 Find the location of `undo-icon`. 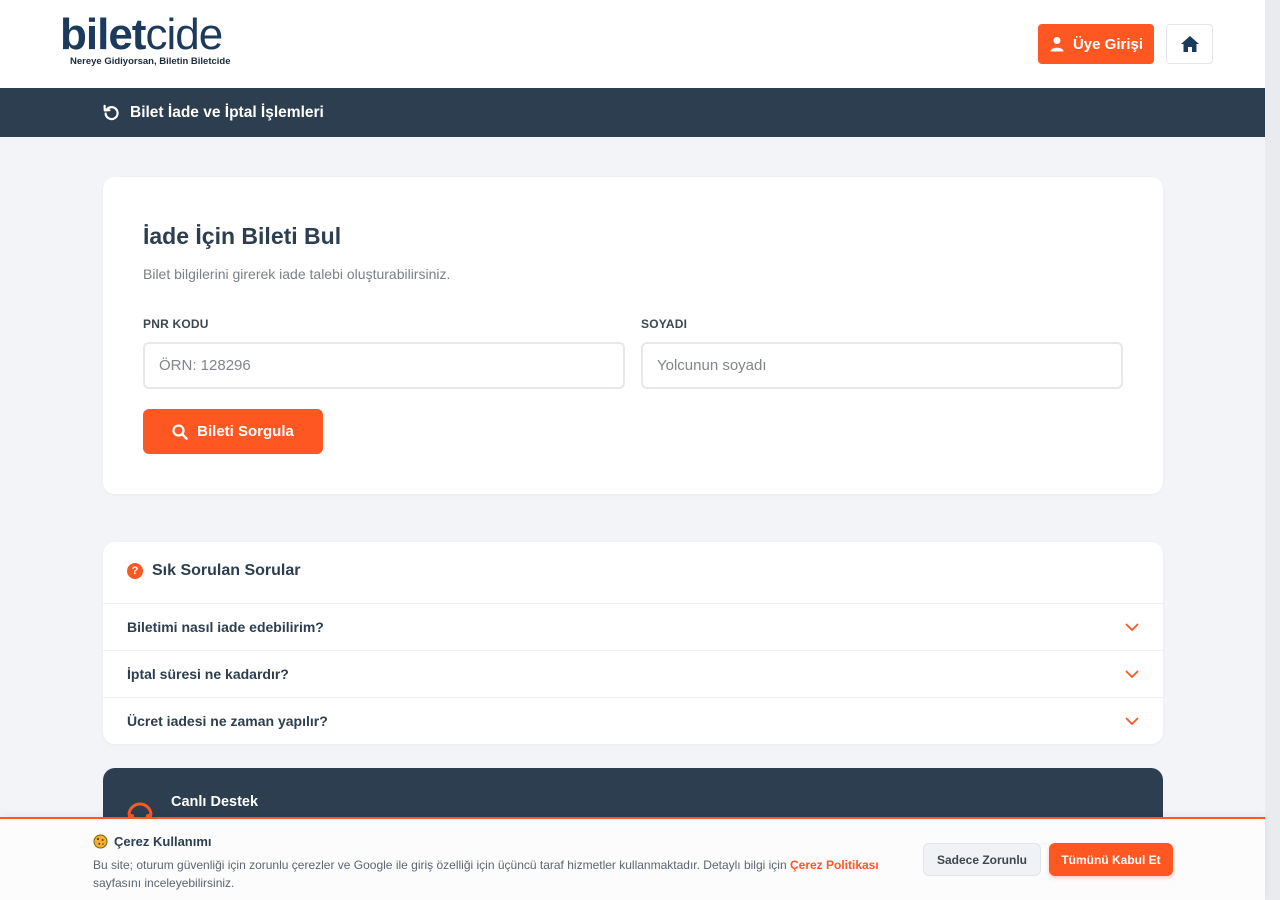

undo-icon is located at coordinates (111, 112).